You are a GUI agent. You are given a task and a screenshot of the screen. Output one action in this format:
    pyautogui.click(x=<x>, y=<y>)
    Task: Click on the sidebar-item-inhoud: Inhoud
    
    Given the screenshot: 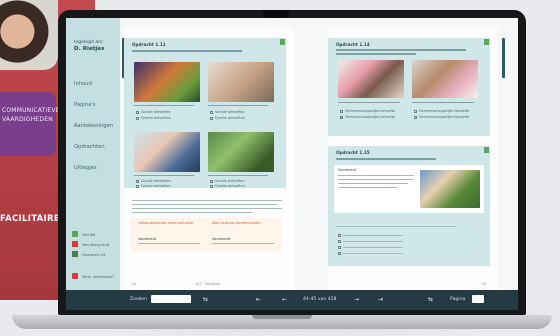 What is the action you would take?
    pyautogui.click(x=93, y=84)
    